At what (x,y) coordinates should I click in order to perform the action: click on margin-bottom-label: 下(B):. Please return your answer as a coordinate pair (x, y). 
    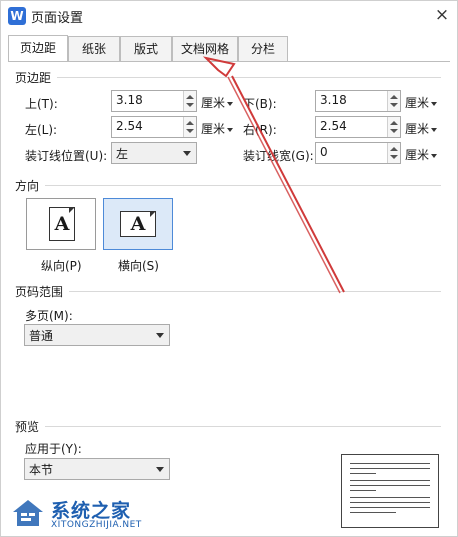
    Looking at the image, I should click on (260, 104).